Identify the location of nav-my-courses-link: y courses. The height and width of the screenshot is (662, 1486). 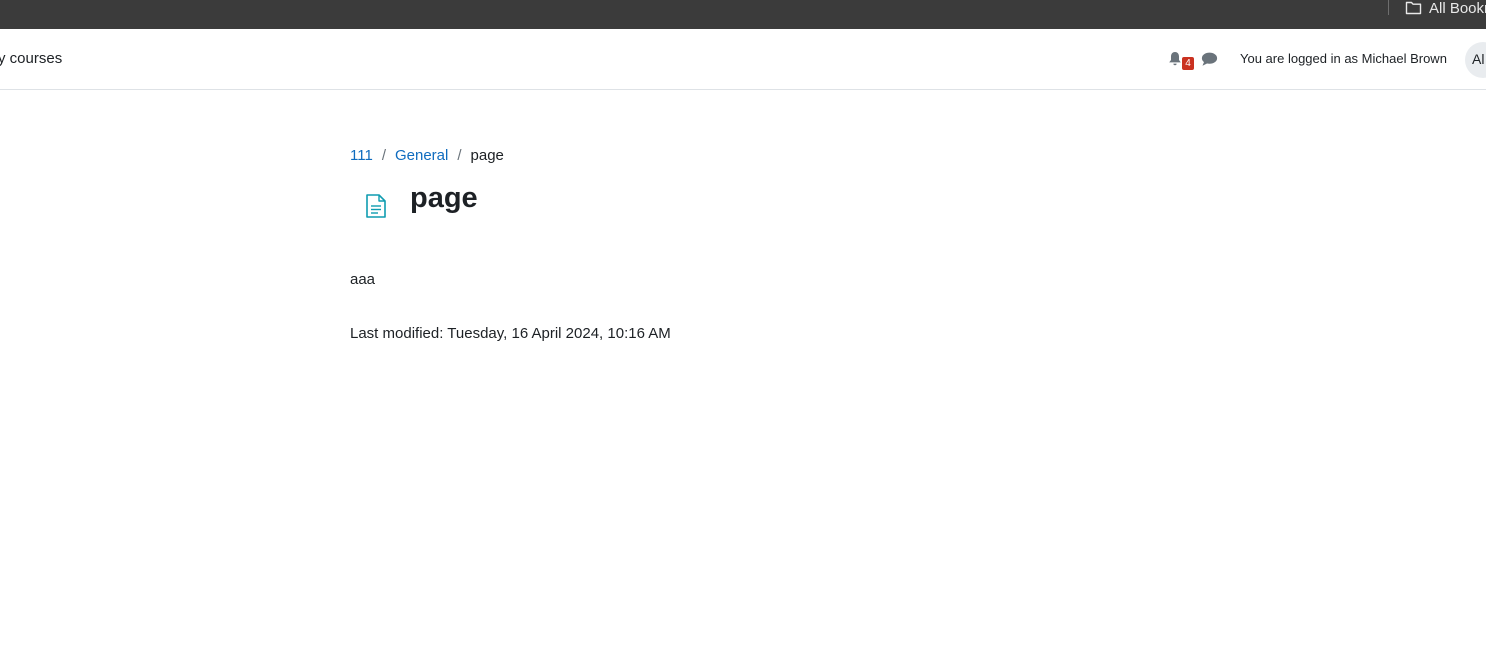
(31, 58).